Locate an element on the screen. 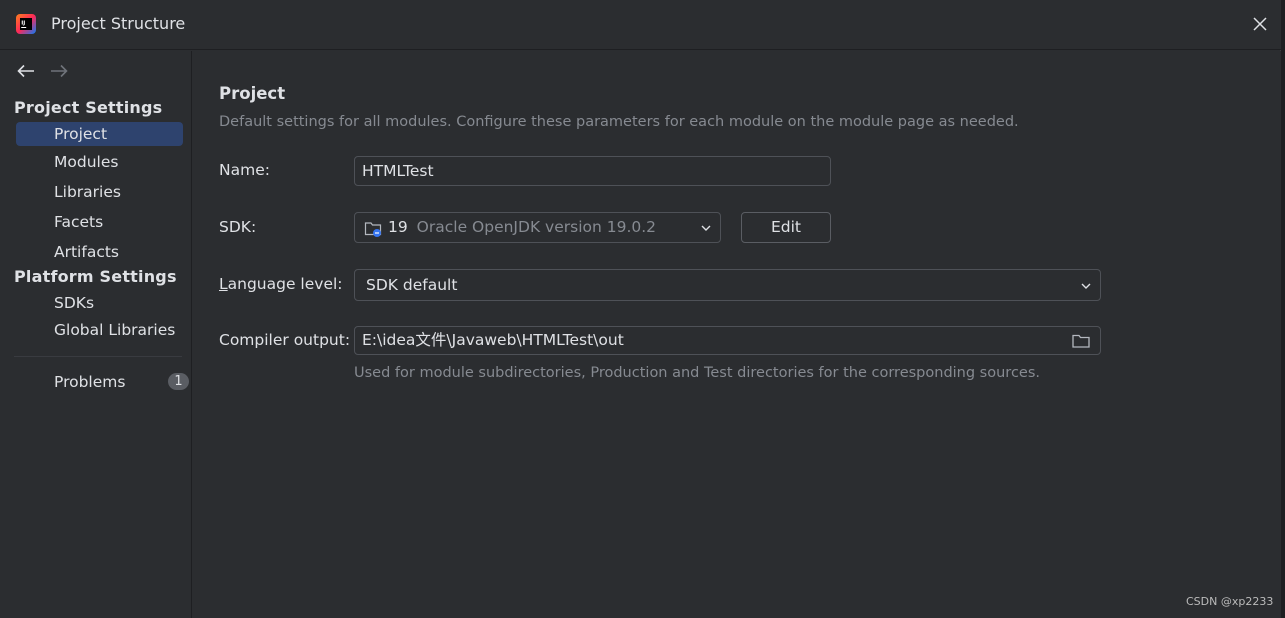  back-button is located at coordinates (26, 71).